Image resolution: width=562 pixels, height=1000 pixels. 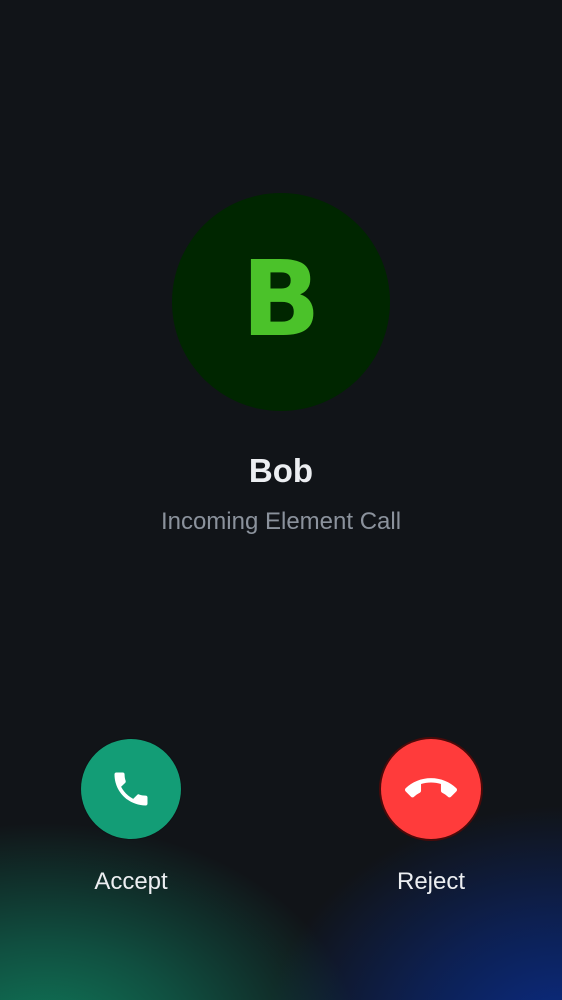 I want to click on call-status: Incoming Element Call, so click(x=281, y=521).